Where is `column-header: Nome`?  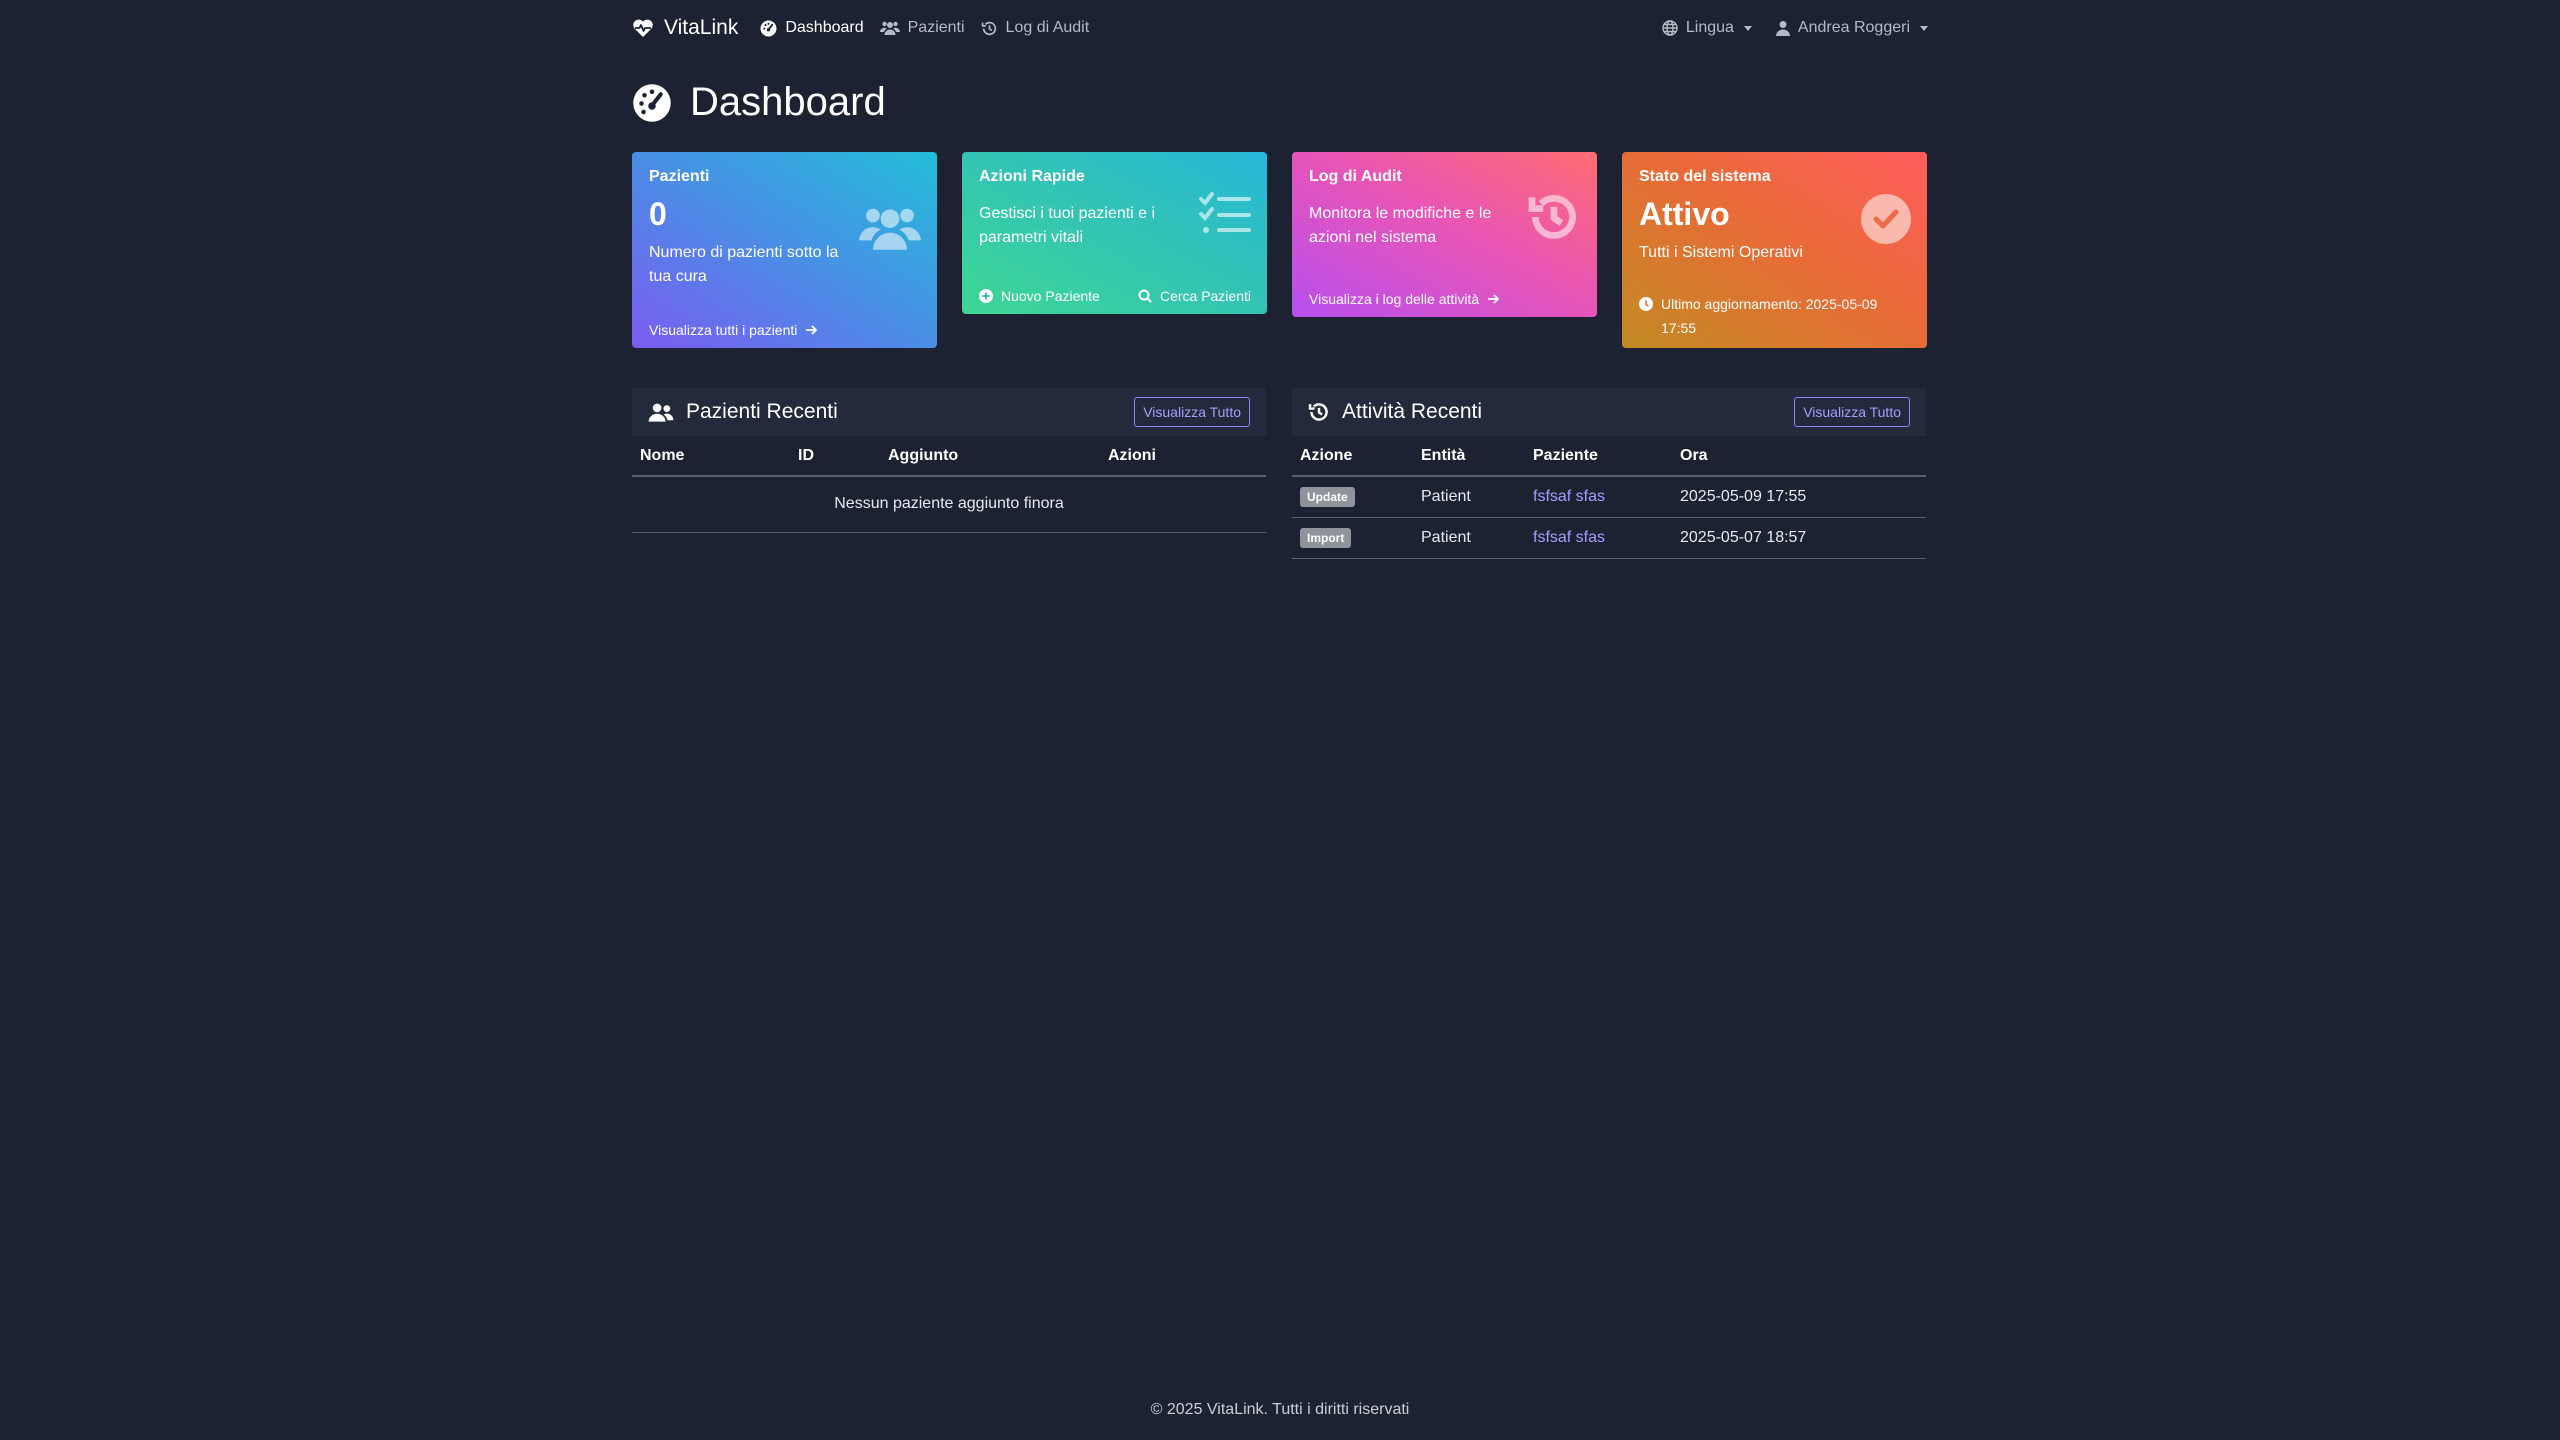
column-header: Nome is located at coordinates (711, 456).